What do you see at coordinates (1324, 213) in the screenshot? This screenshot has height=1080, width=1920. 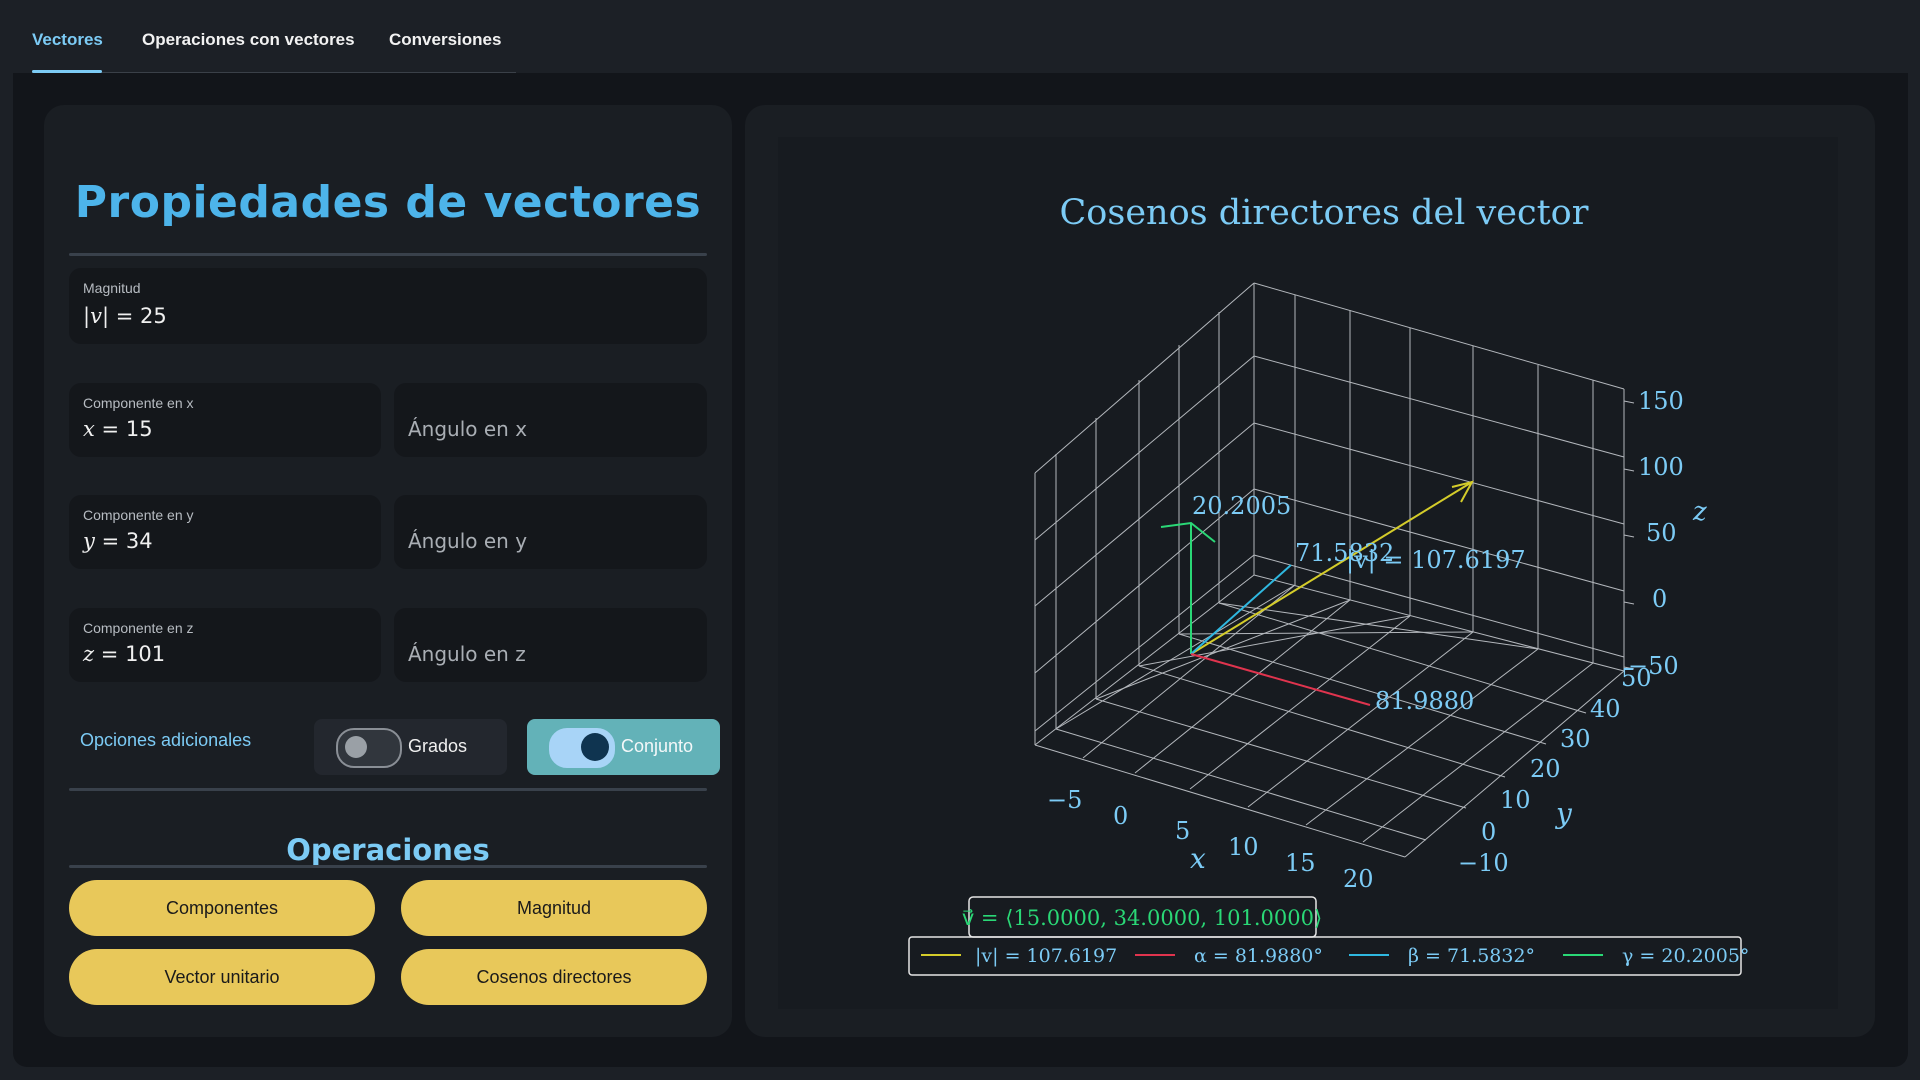 I see `plot-title: Cosenos directores del vector` at bounding box center [1324, 213].